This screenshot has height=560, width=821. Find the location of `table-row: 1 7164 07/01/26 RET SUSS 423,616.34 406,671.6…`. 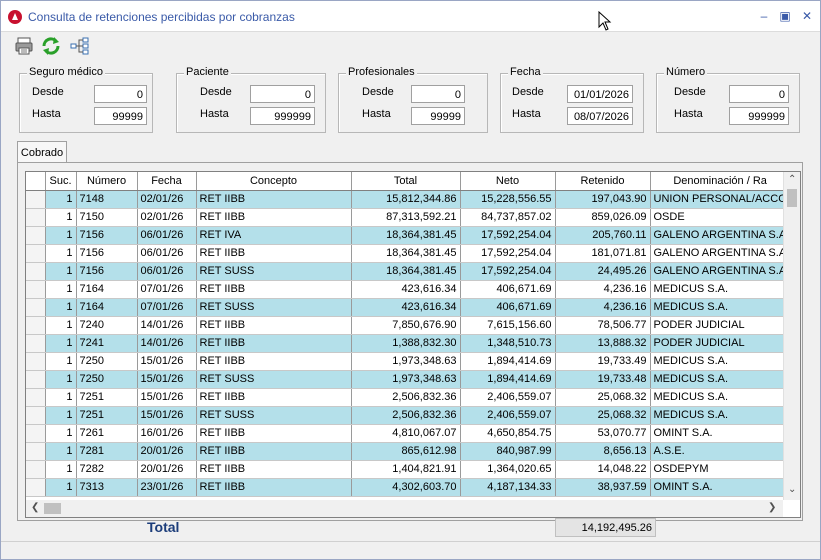

table-row: 1 7164 07/01/26 RET SUSS 423,616.34 406,671.6… is located at coordinates (408, 307).